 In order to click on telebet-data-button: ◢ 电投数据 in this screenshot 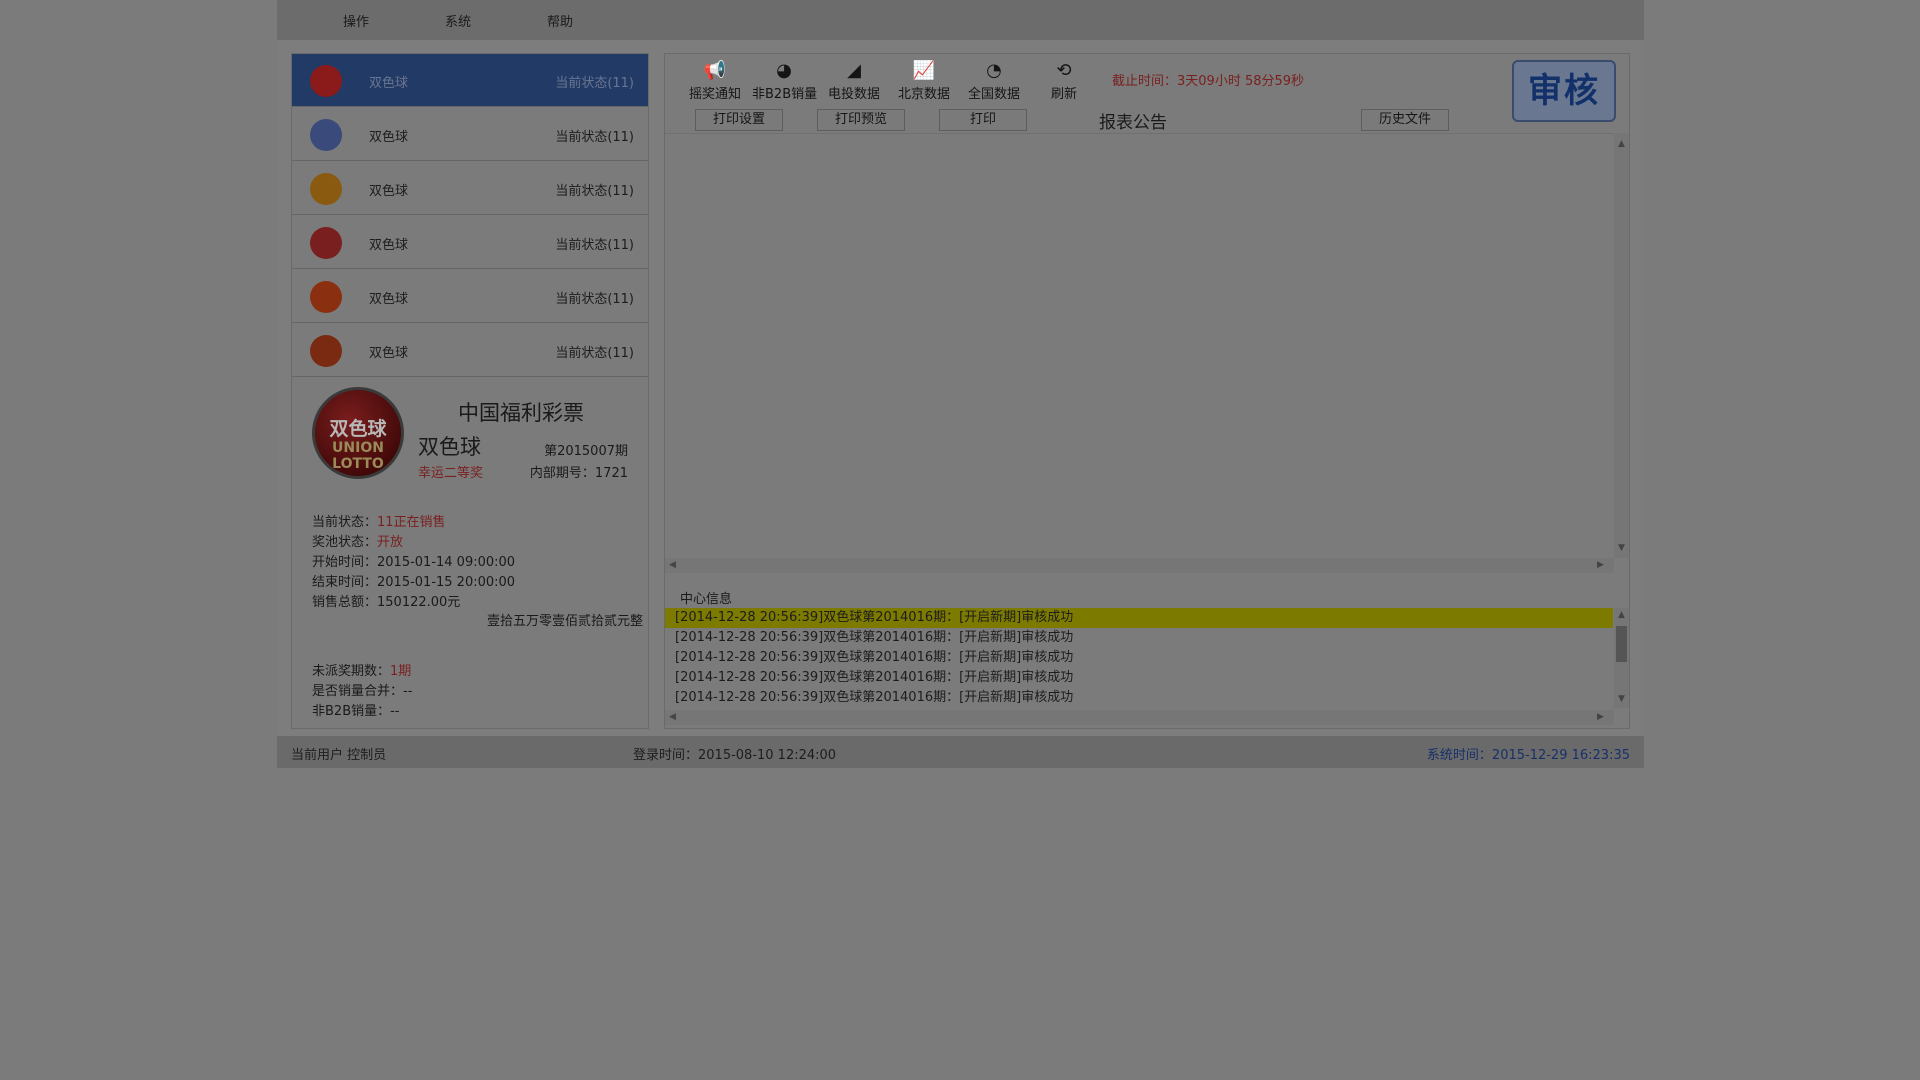, I will do `click(854, 82)`.